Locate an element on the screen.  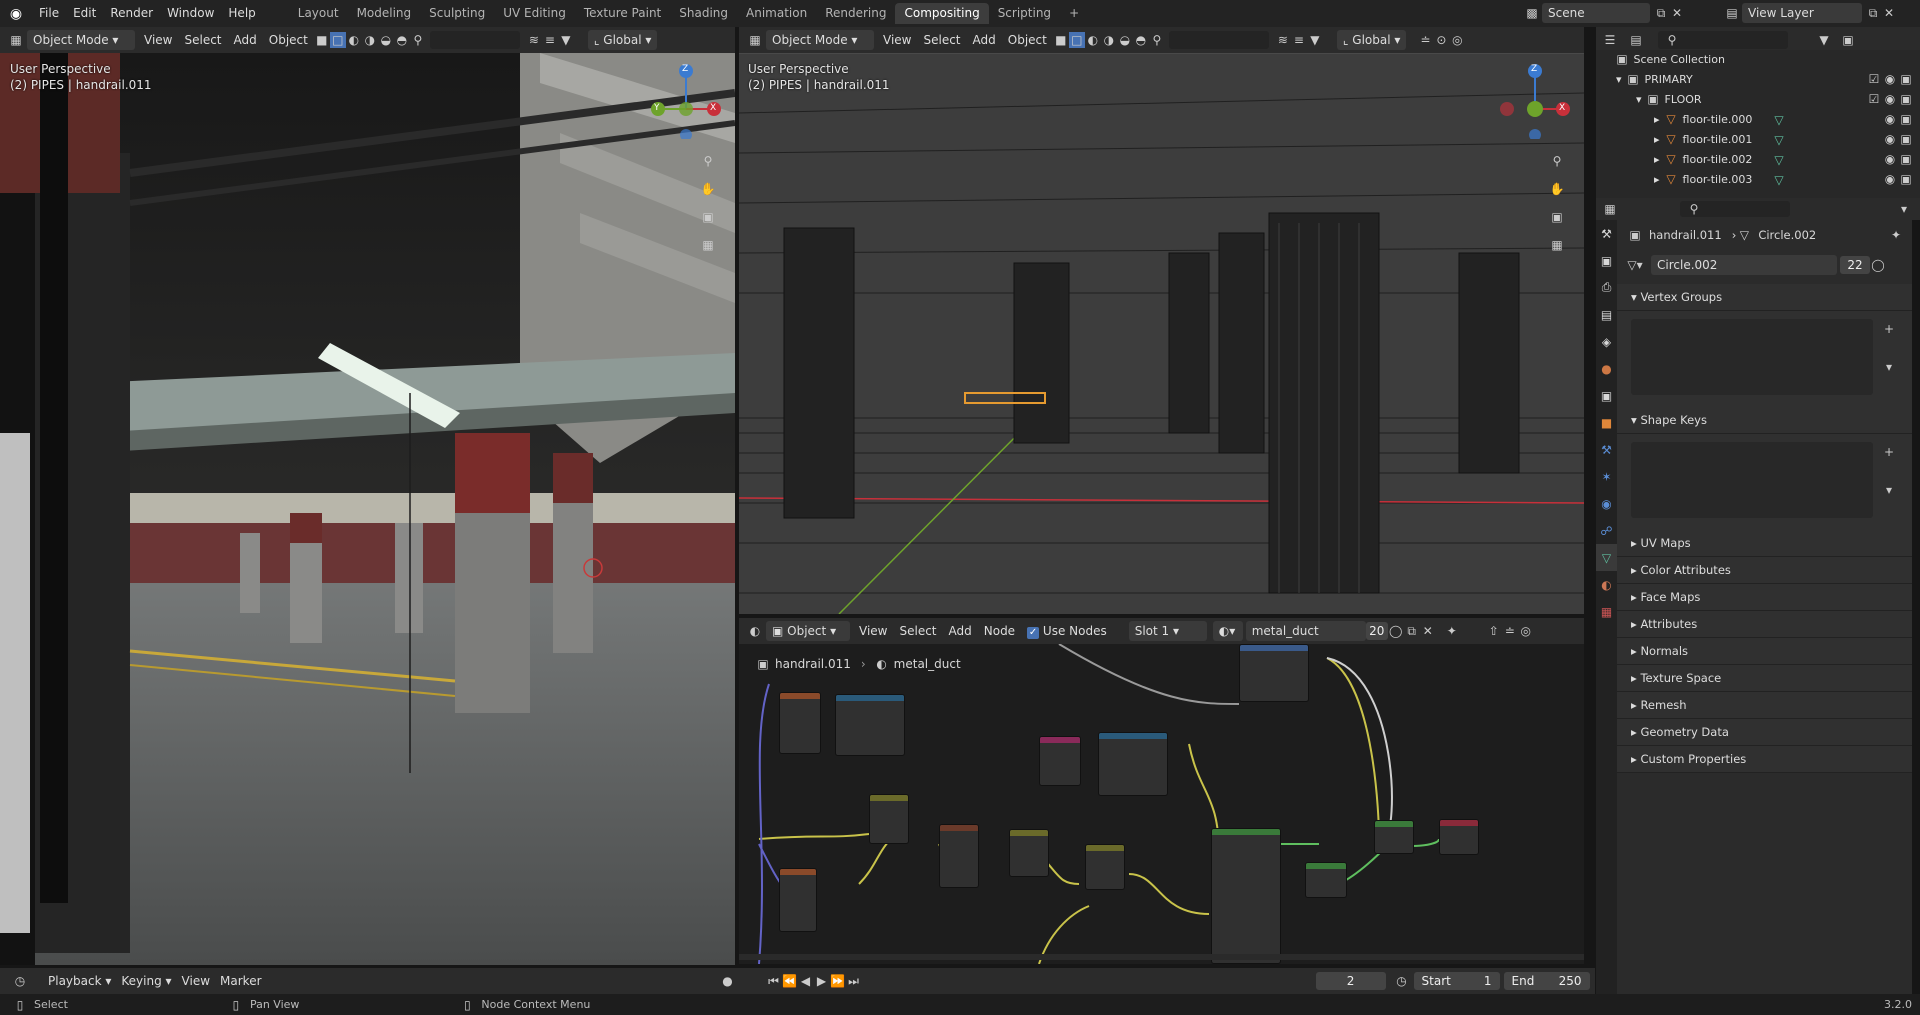
shape-keys-list is located at coordinates (1752, 480).